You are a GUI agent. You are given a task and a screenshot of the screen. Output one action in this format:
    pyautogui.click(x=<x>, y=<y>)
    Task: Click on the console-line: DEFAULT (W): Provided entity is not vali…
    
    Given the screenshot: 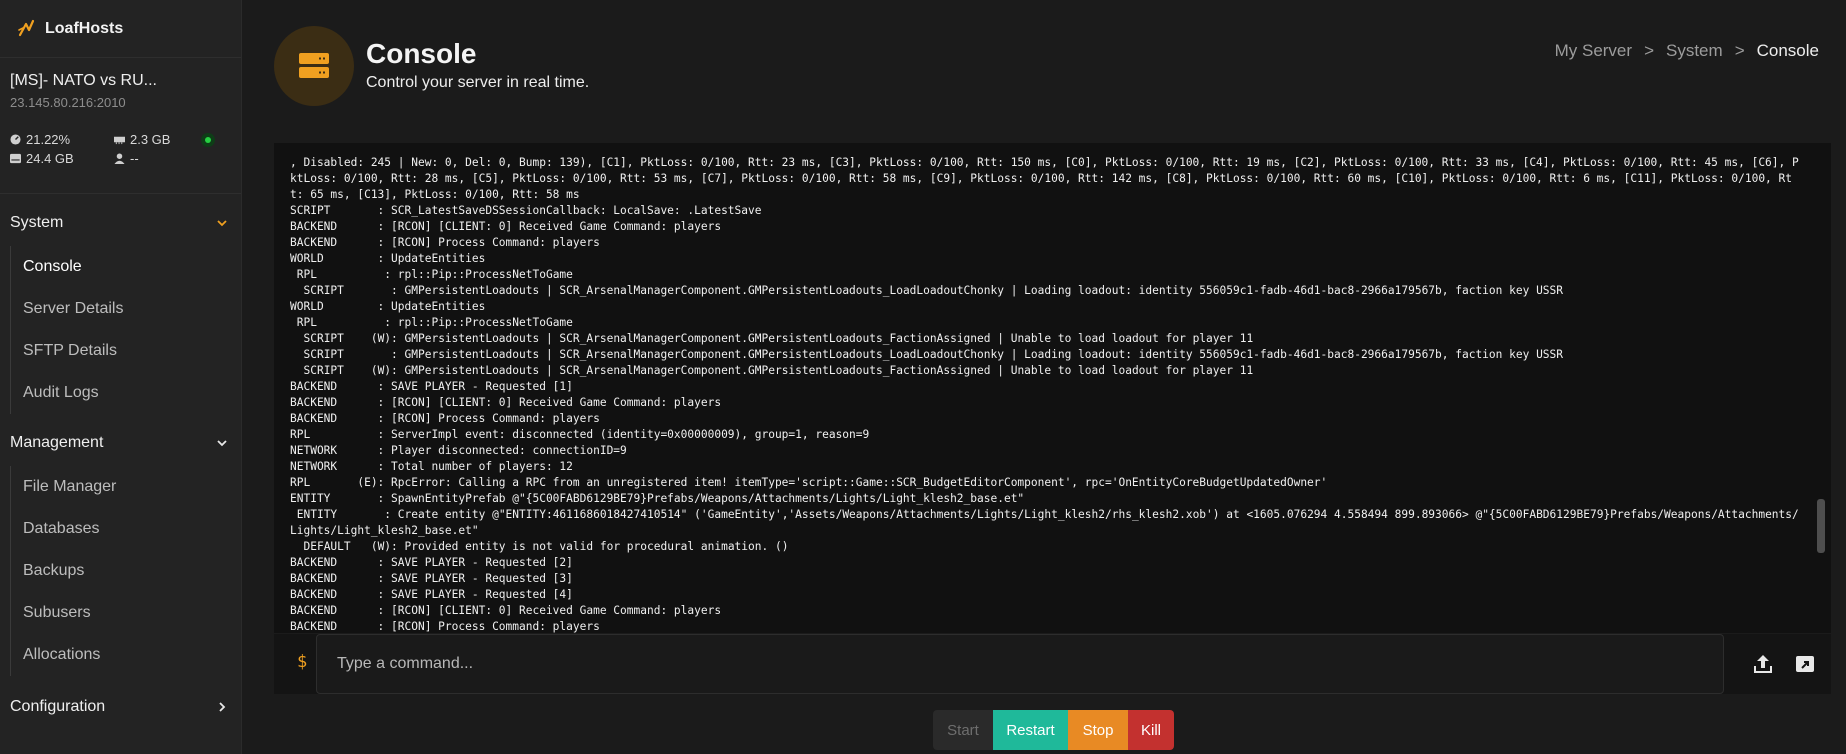 What is the action you would take?
    pyautogui.click(x=539, y=546)
    